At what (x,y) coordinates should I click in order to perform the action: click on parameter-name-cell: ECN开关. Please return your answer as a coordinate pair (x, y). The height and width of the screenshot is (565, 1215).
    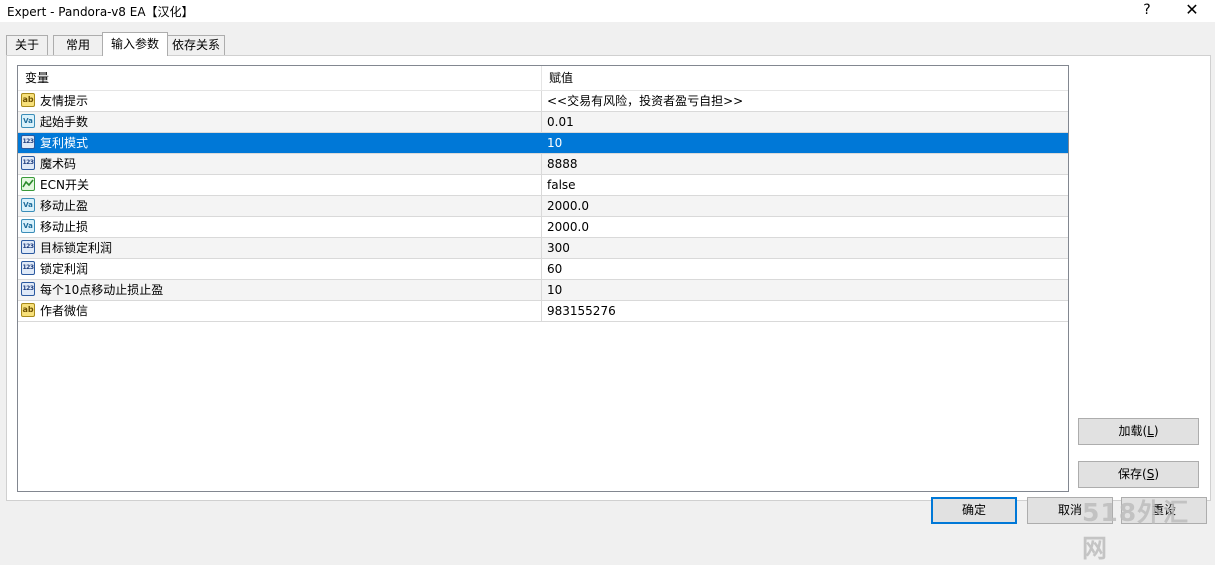
    Looking at the image, I should click on (280, 185).